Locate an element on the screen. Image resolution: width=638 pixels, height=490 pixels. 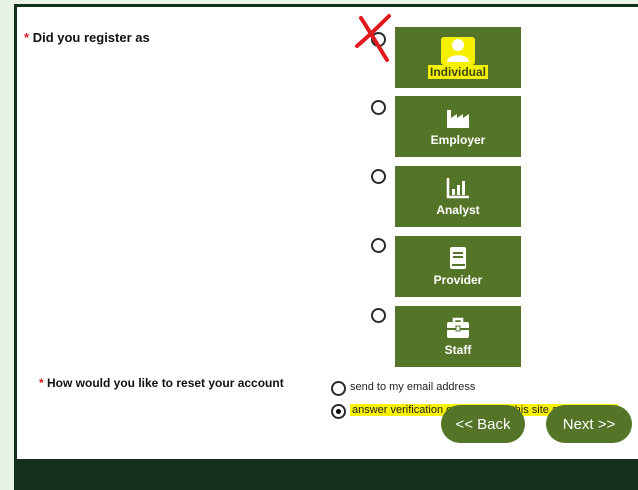
user-type-staff: Staff is located at coordinates (458, 336).